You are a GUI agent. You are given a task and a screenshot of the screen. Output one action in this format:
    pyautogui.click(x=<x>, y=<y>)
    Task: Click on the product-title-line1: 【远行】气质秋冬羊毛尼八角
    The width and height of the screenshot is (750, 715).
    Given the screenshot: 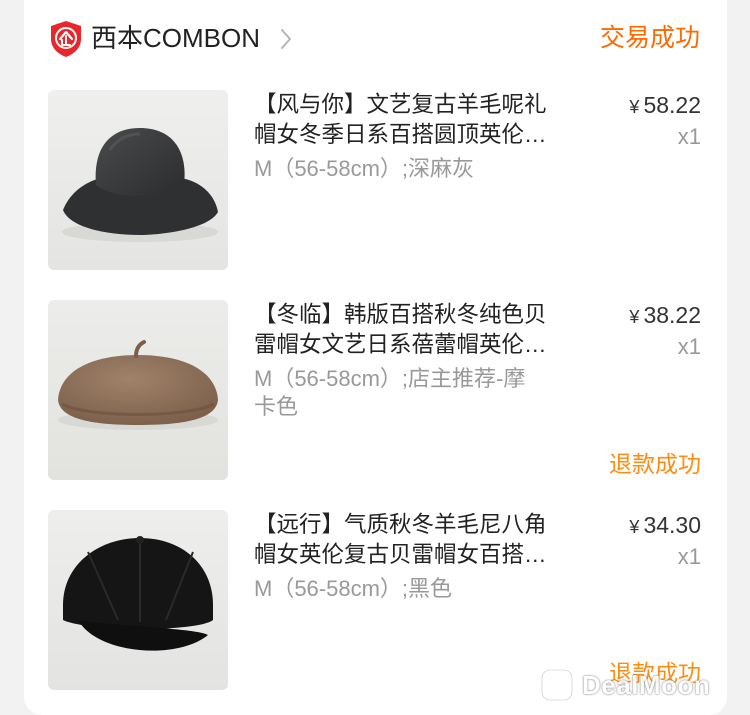 What is the action you would take?
    pyautogui.click(x=400, y=524)
    